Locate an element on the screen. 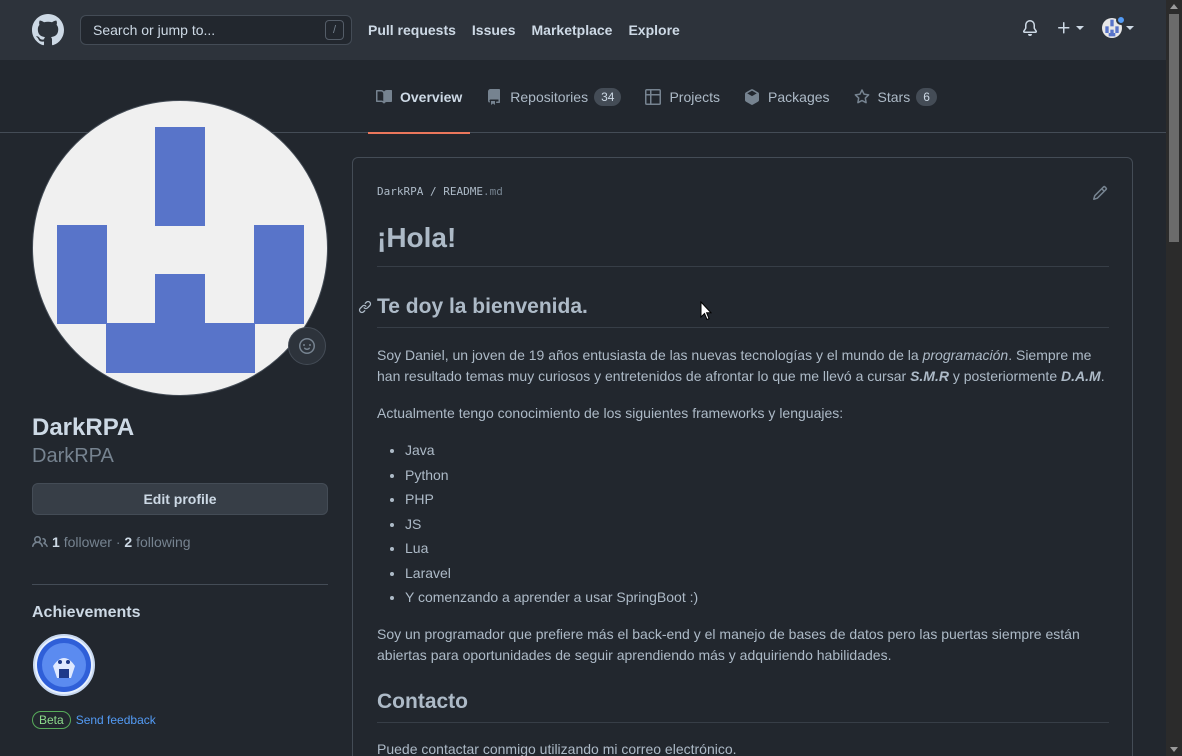 The width and height of the screenshot is (1182, 756). followers-count: 1 is located at coordinates (56, 542).